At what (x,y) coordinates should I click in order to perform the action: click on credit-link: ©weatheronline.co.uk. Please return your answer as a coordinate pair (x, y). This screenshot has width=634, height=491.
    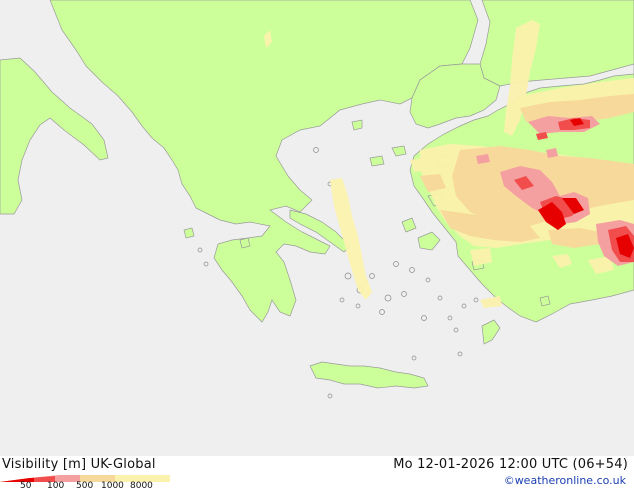
    Looking at the image, I should click on (565, 480).